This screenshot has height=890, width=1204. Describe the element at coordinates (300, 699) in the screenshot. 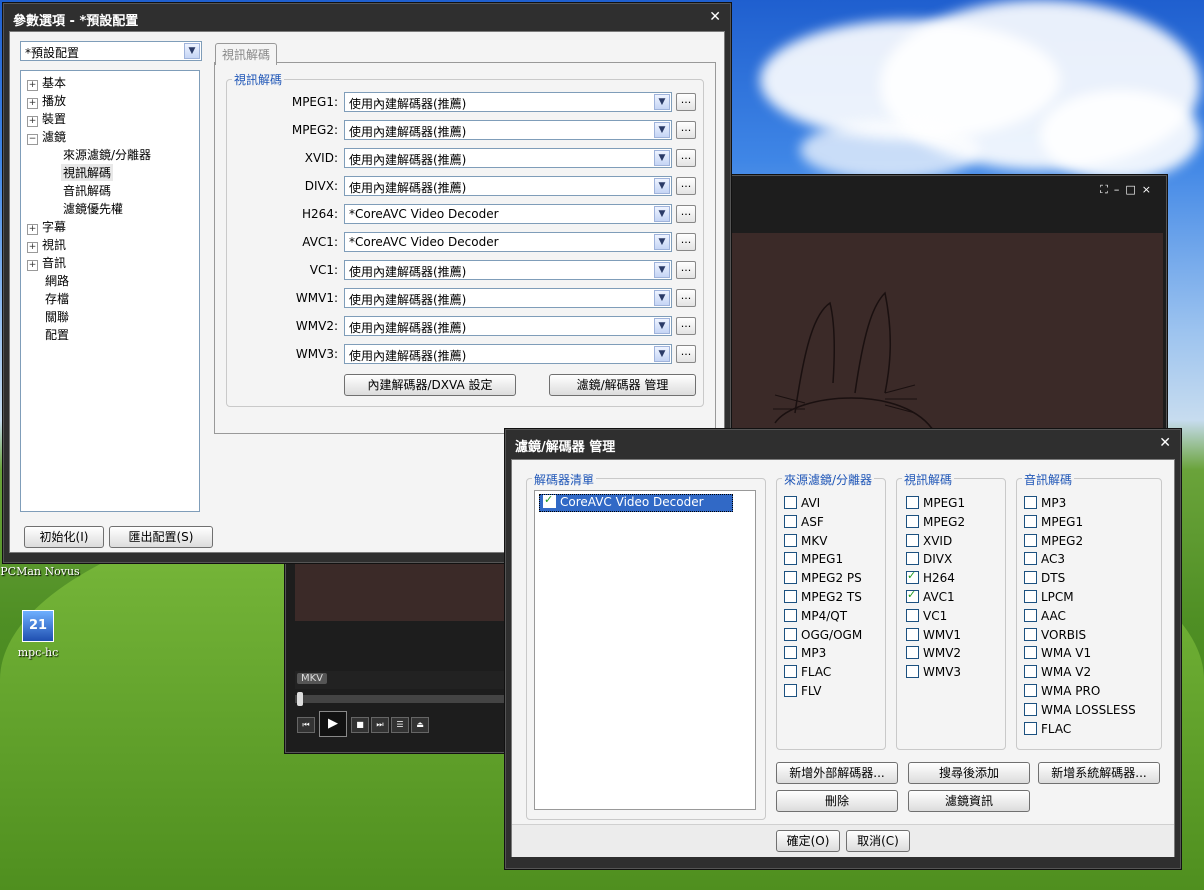

I see `seek-handle` at that location.